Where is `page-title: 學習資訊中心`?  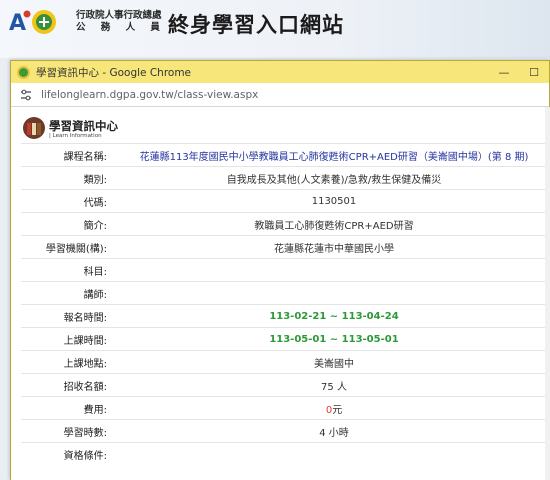 page-title: 學習資訊中心 is located at coordinates (83, 126).